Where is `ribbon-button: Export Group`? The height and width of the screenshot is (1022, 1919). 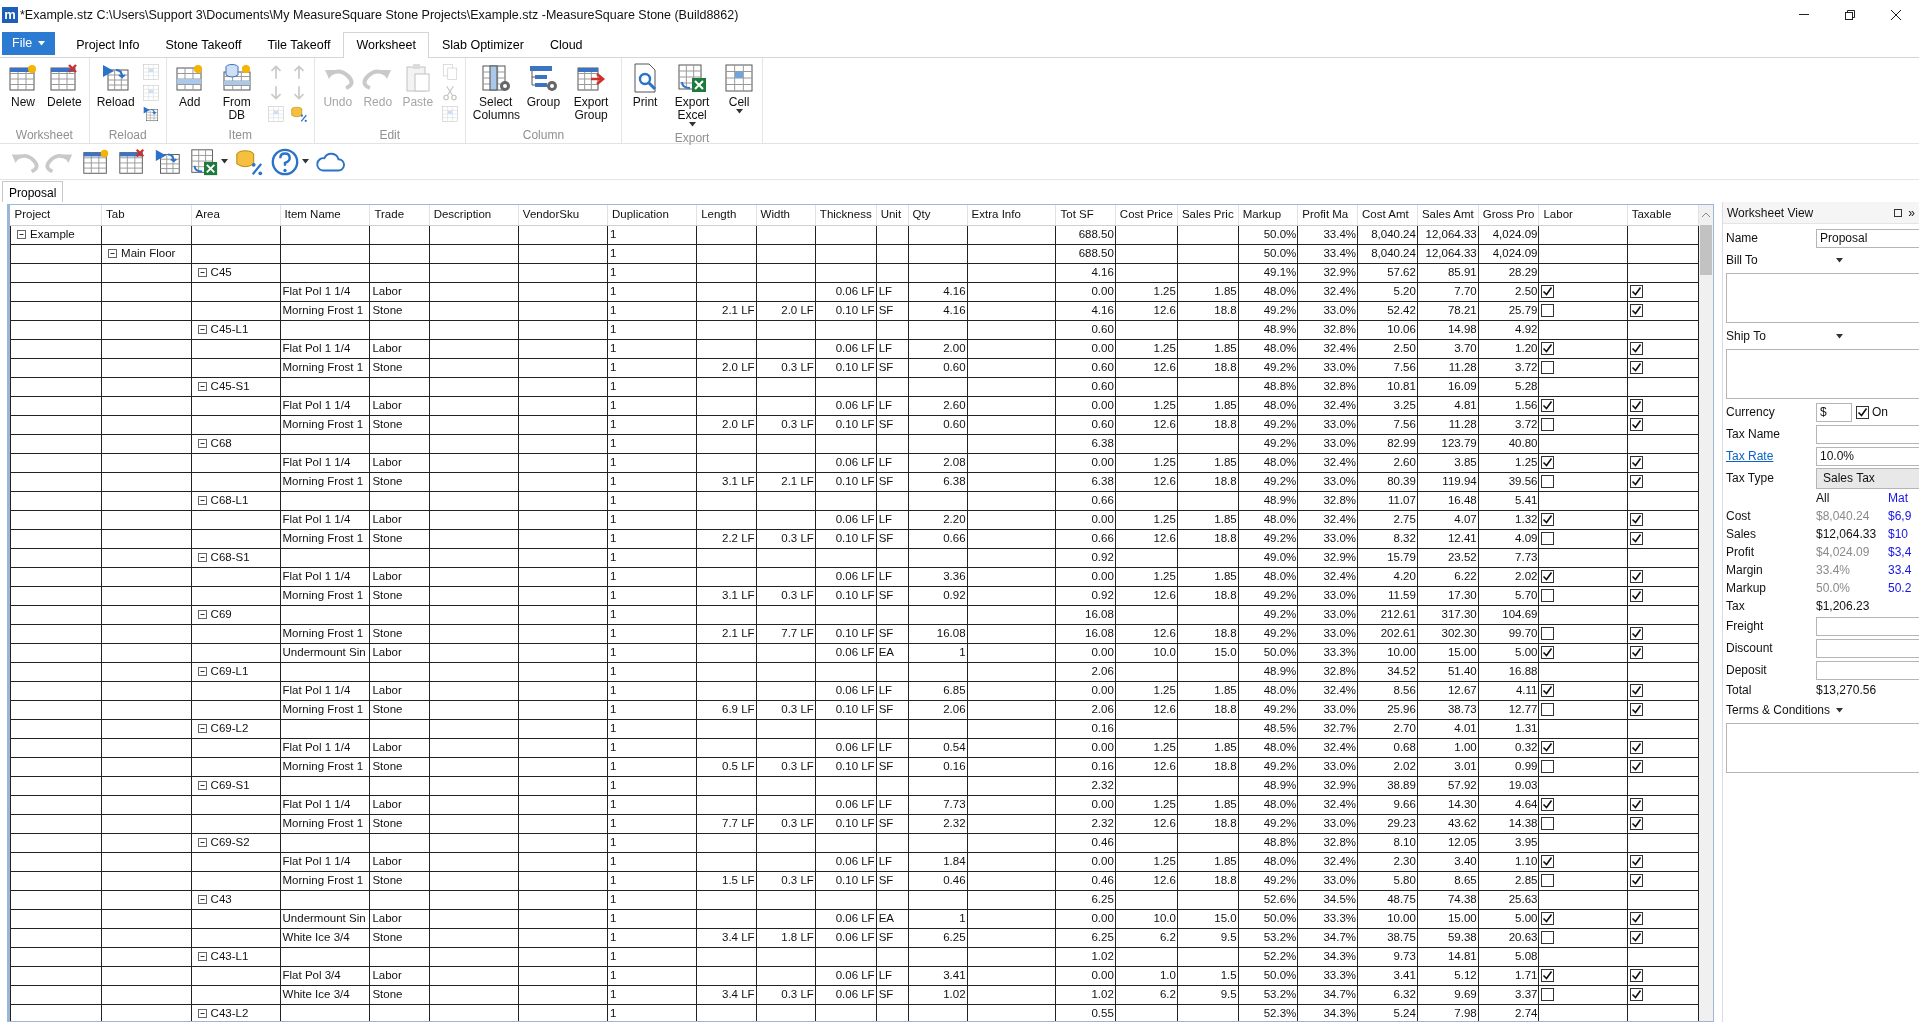
ribbon-button: Export Group is located at coordinates (591, 92).